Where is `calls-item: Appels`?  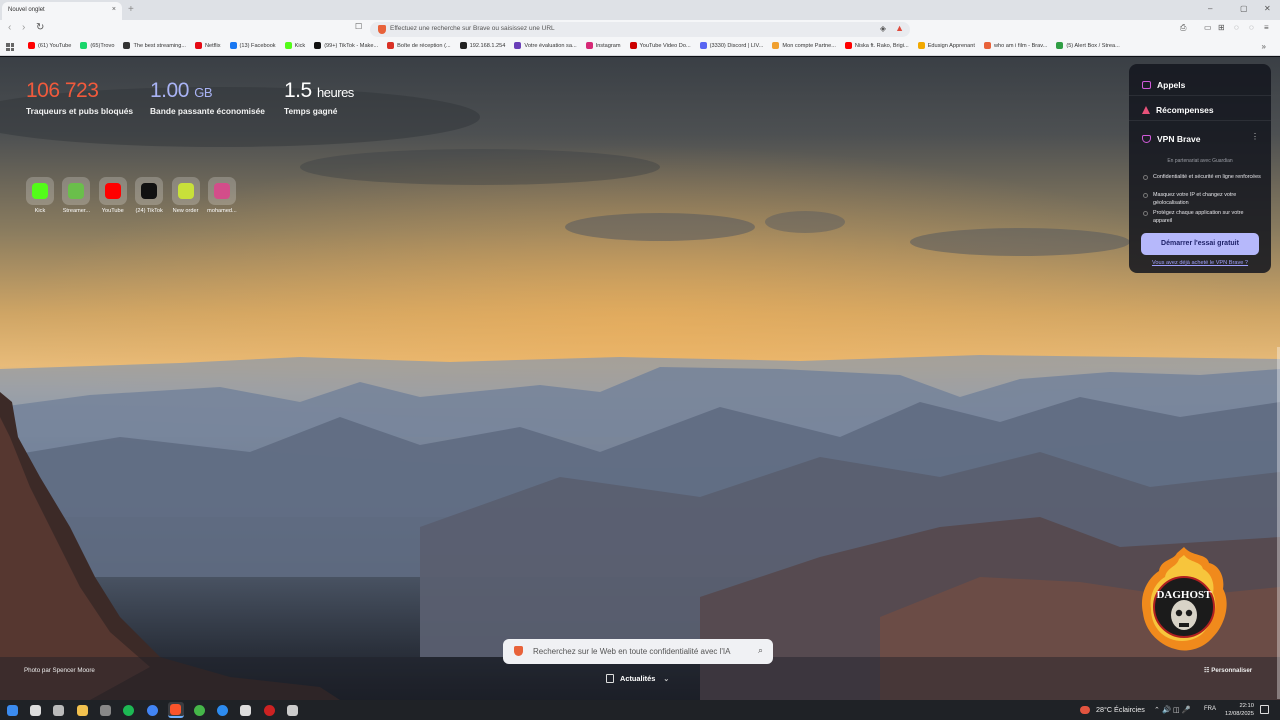
calls-item: Appels is located at coordinates (1163, 85).